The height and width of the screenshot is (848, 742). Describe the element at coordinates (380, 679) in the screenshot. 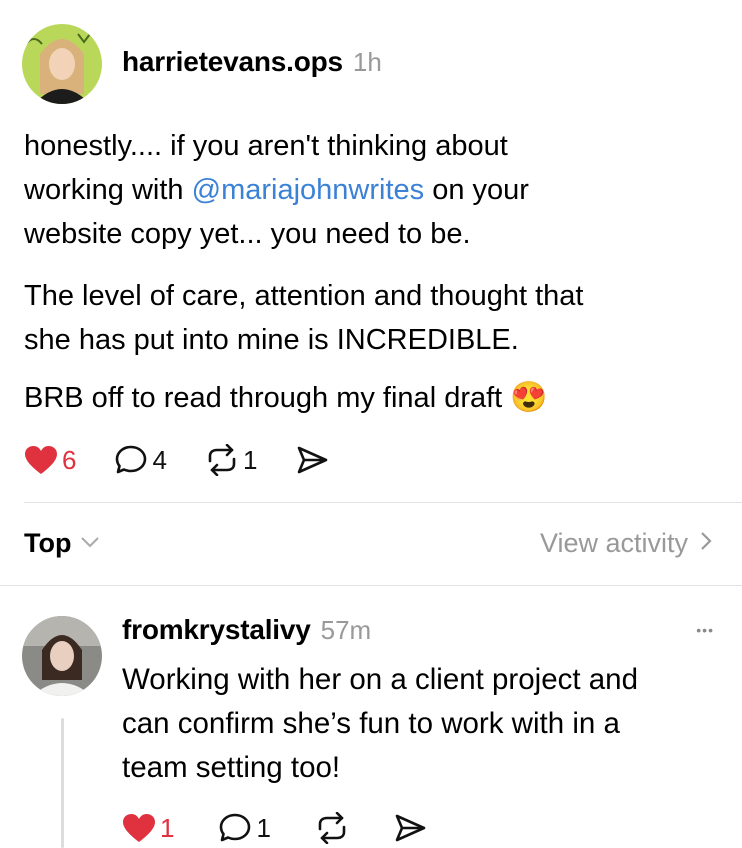

I see `reply-text-line: Working with her on a client project and` at that location.